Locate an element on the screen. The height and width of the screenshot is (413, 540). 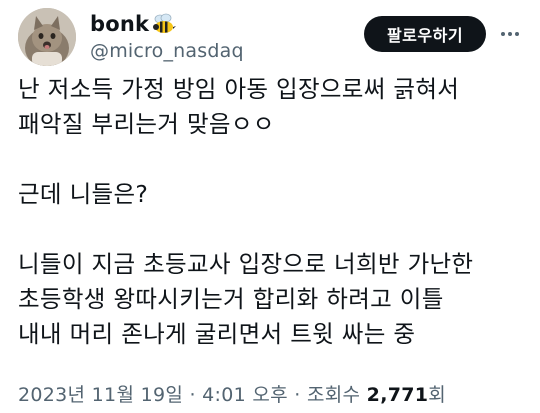
views-label: 조회수 is located at coordinates (336, 395).